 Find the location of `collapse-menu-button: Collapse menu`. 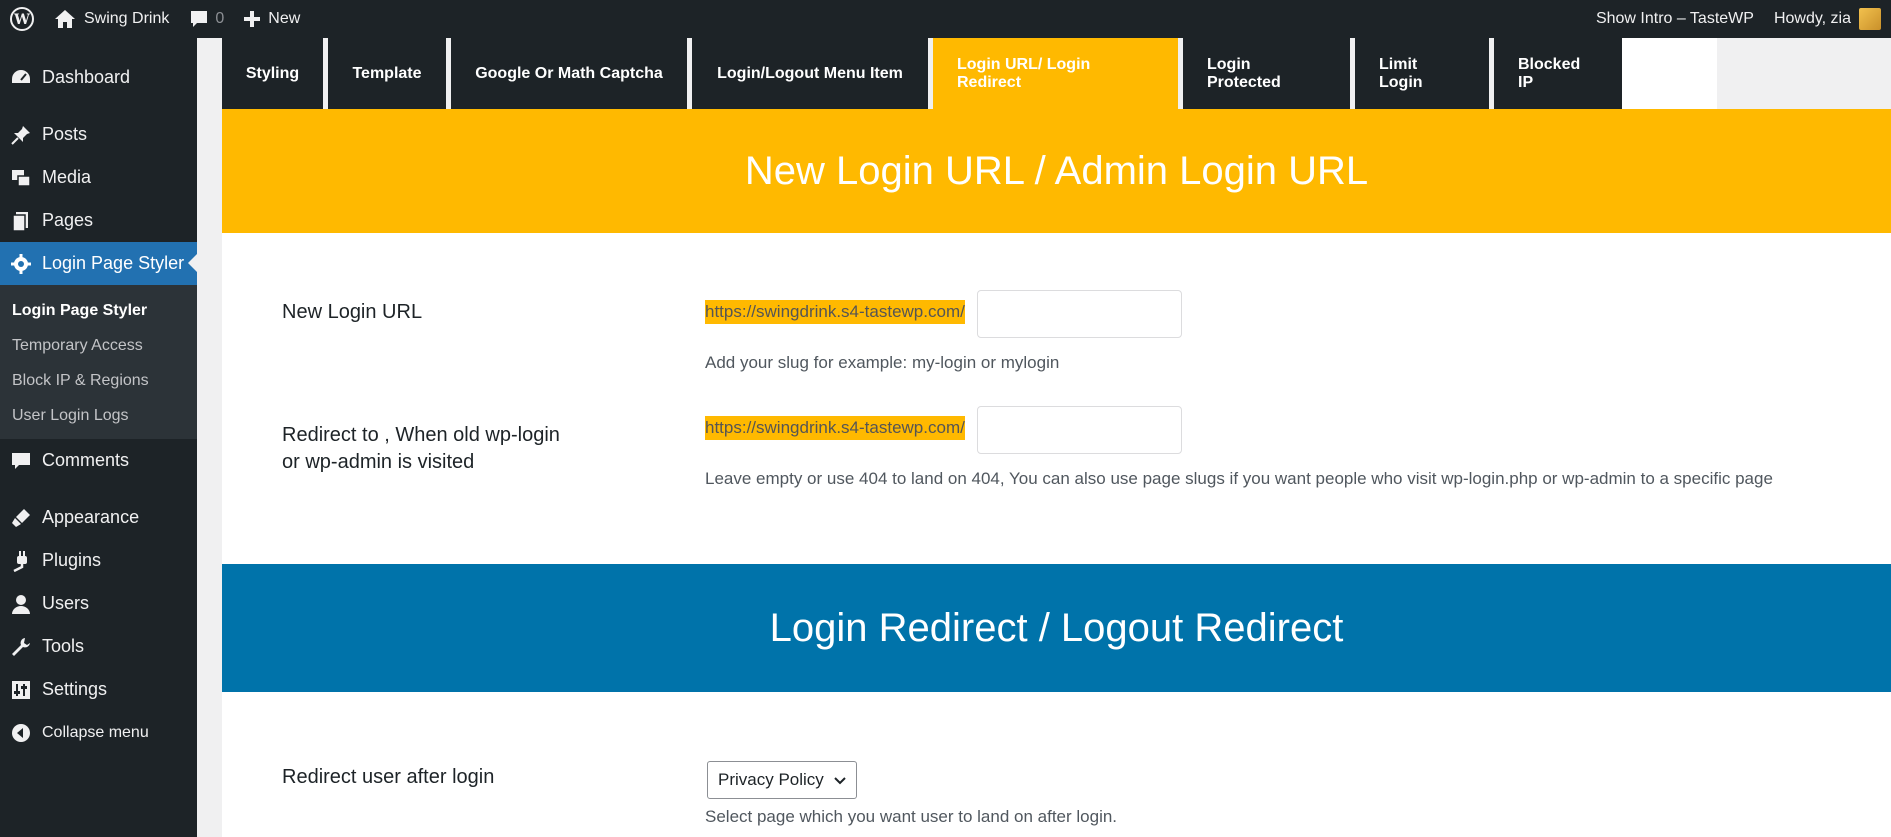

collapse-menu-button: Collapse menu is located at coordinates (98, 732).